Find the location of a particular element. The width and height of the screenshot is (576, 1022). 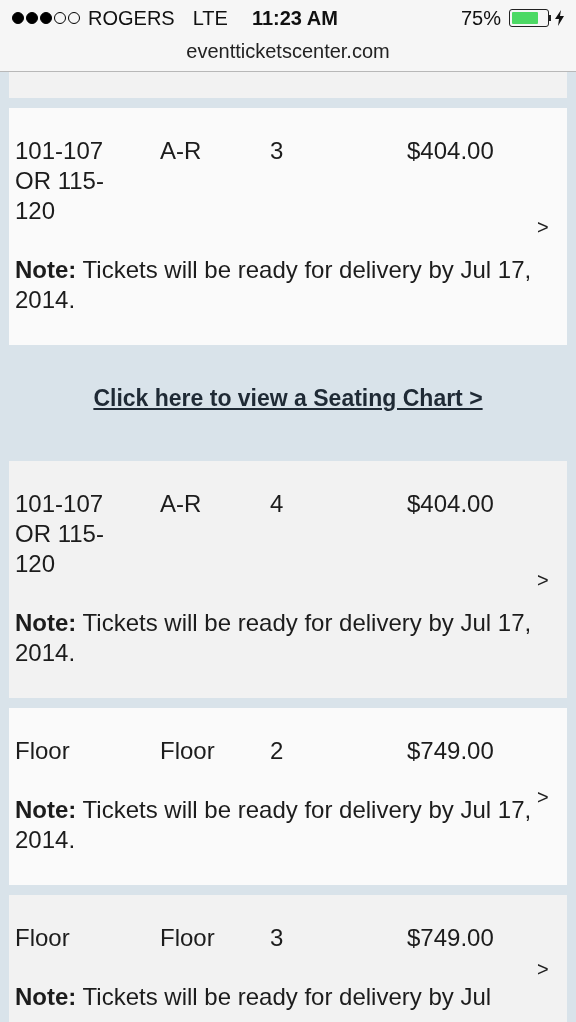

quantity-text: 2 is located at coordinates (277, 750).